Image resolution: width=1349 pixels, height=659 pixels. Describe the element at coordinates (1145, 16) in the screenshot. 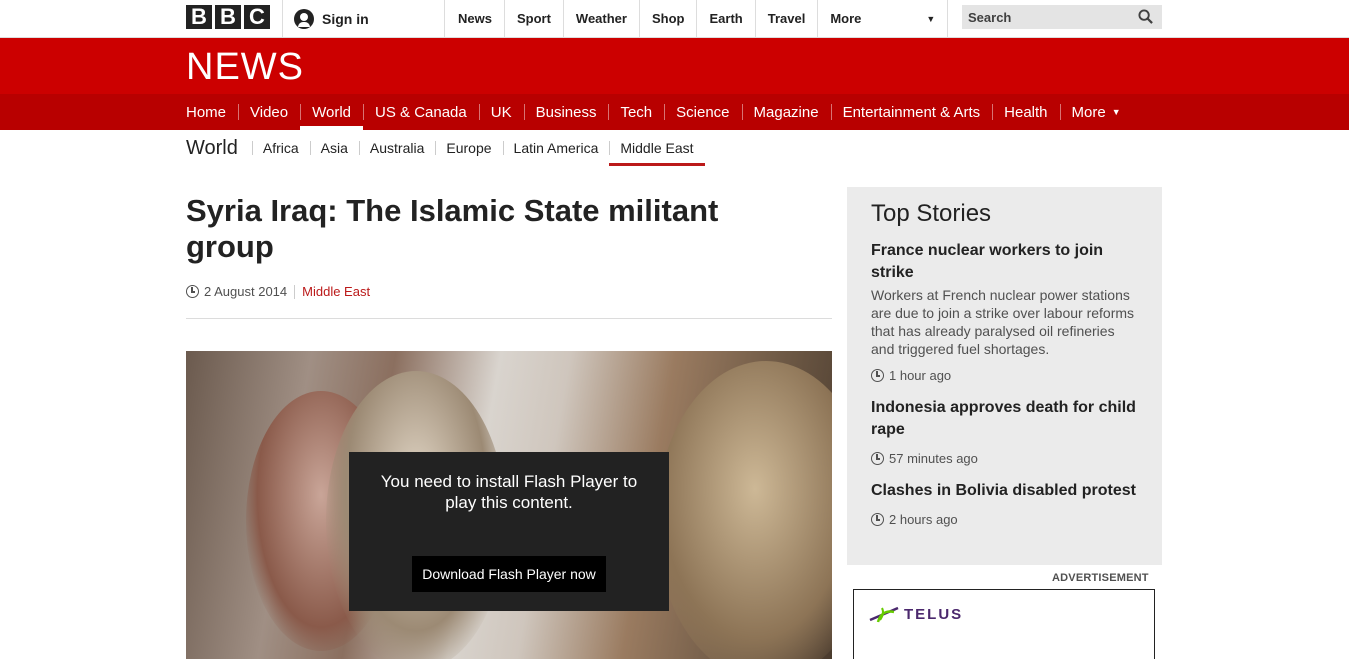

I see `search-icon` at that location.